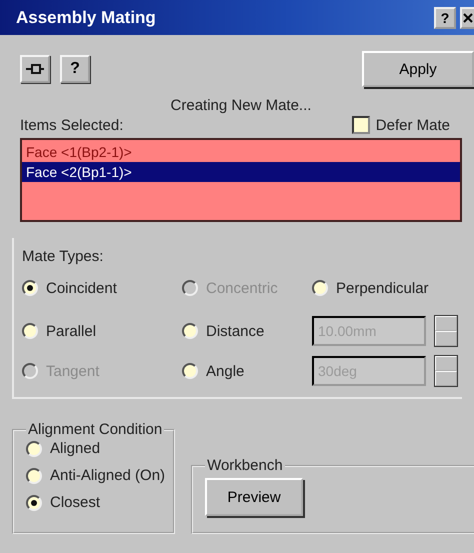  I want to click on radio-label: Concentric, so click(242, 288).